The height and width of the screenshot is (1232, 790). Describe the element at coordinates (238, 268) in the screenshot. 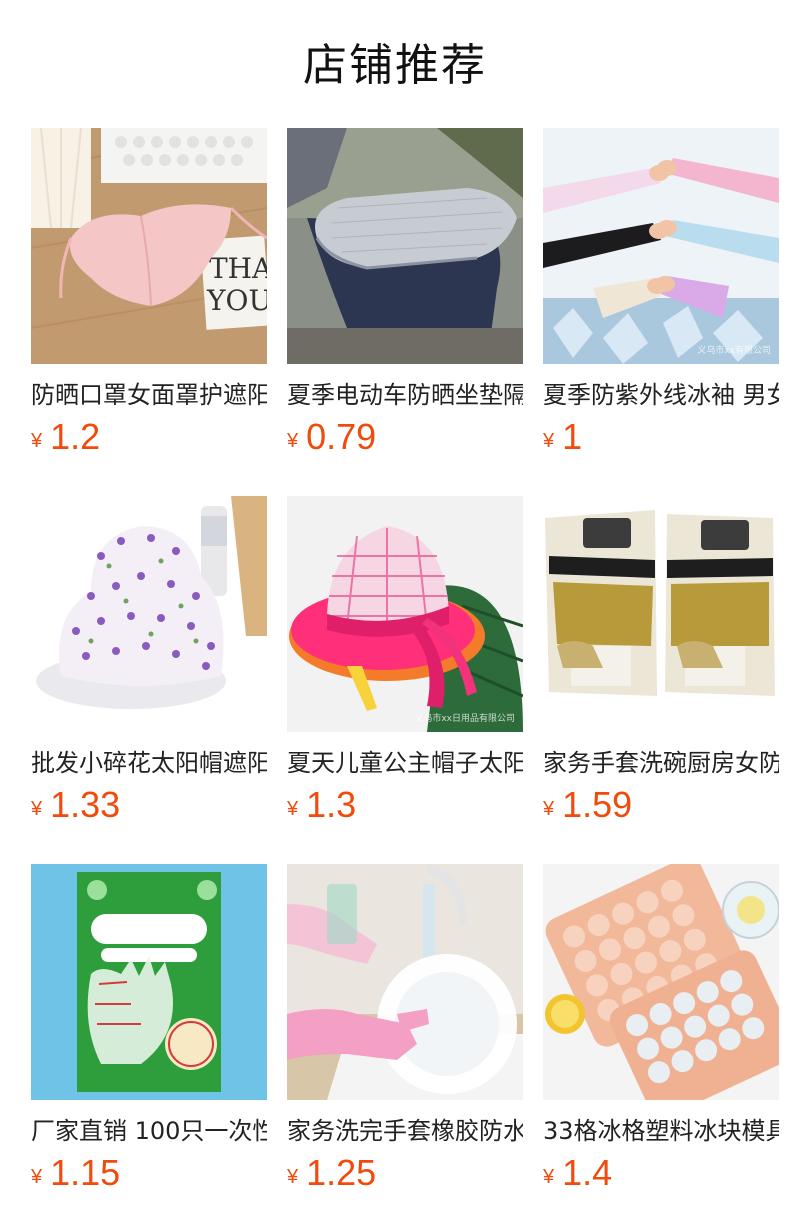

I see `svg-text: THA` at that location.